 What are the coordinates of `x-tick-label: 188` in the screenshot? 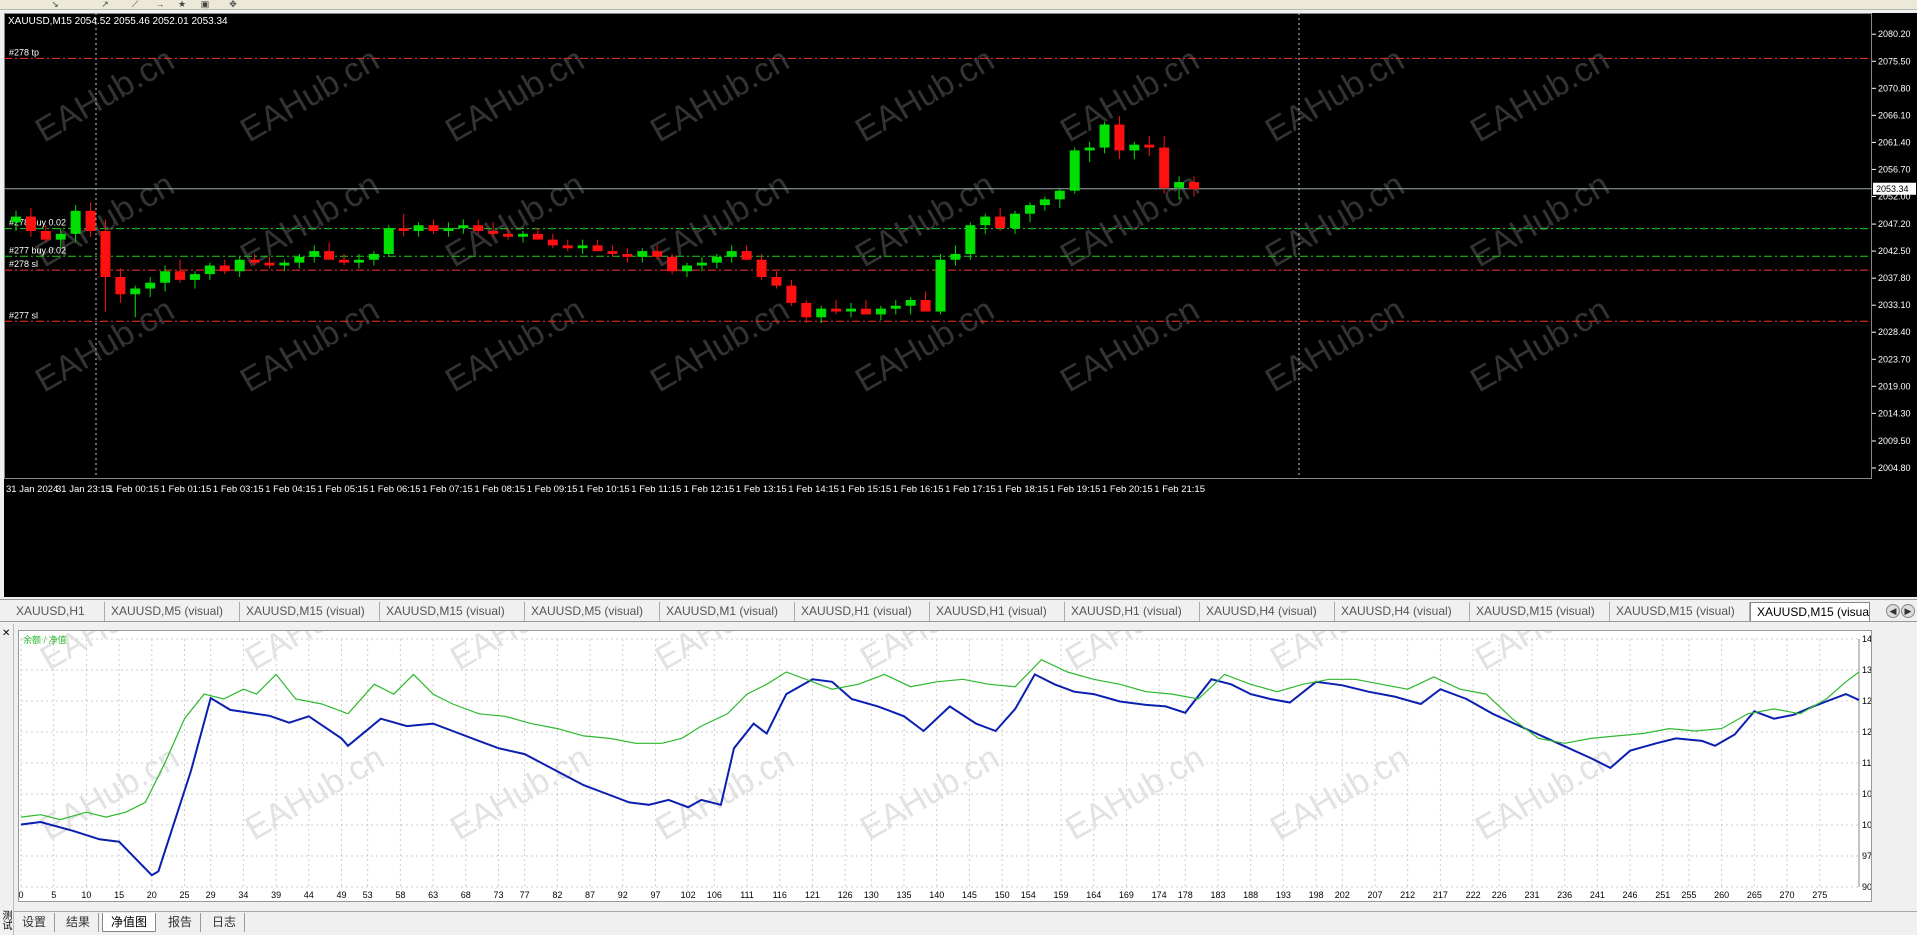 It's located at (1250, 895).